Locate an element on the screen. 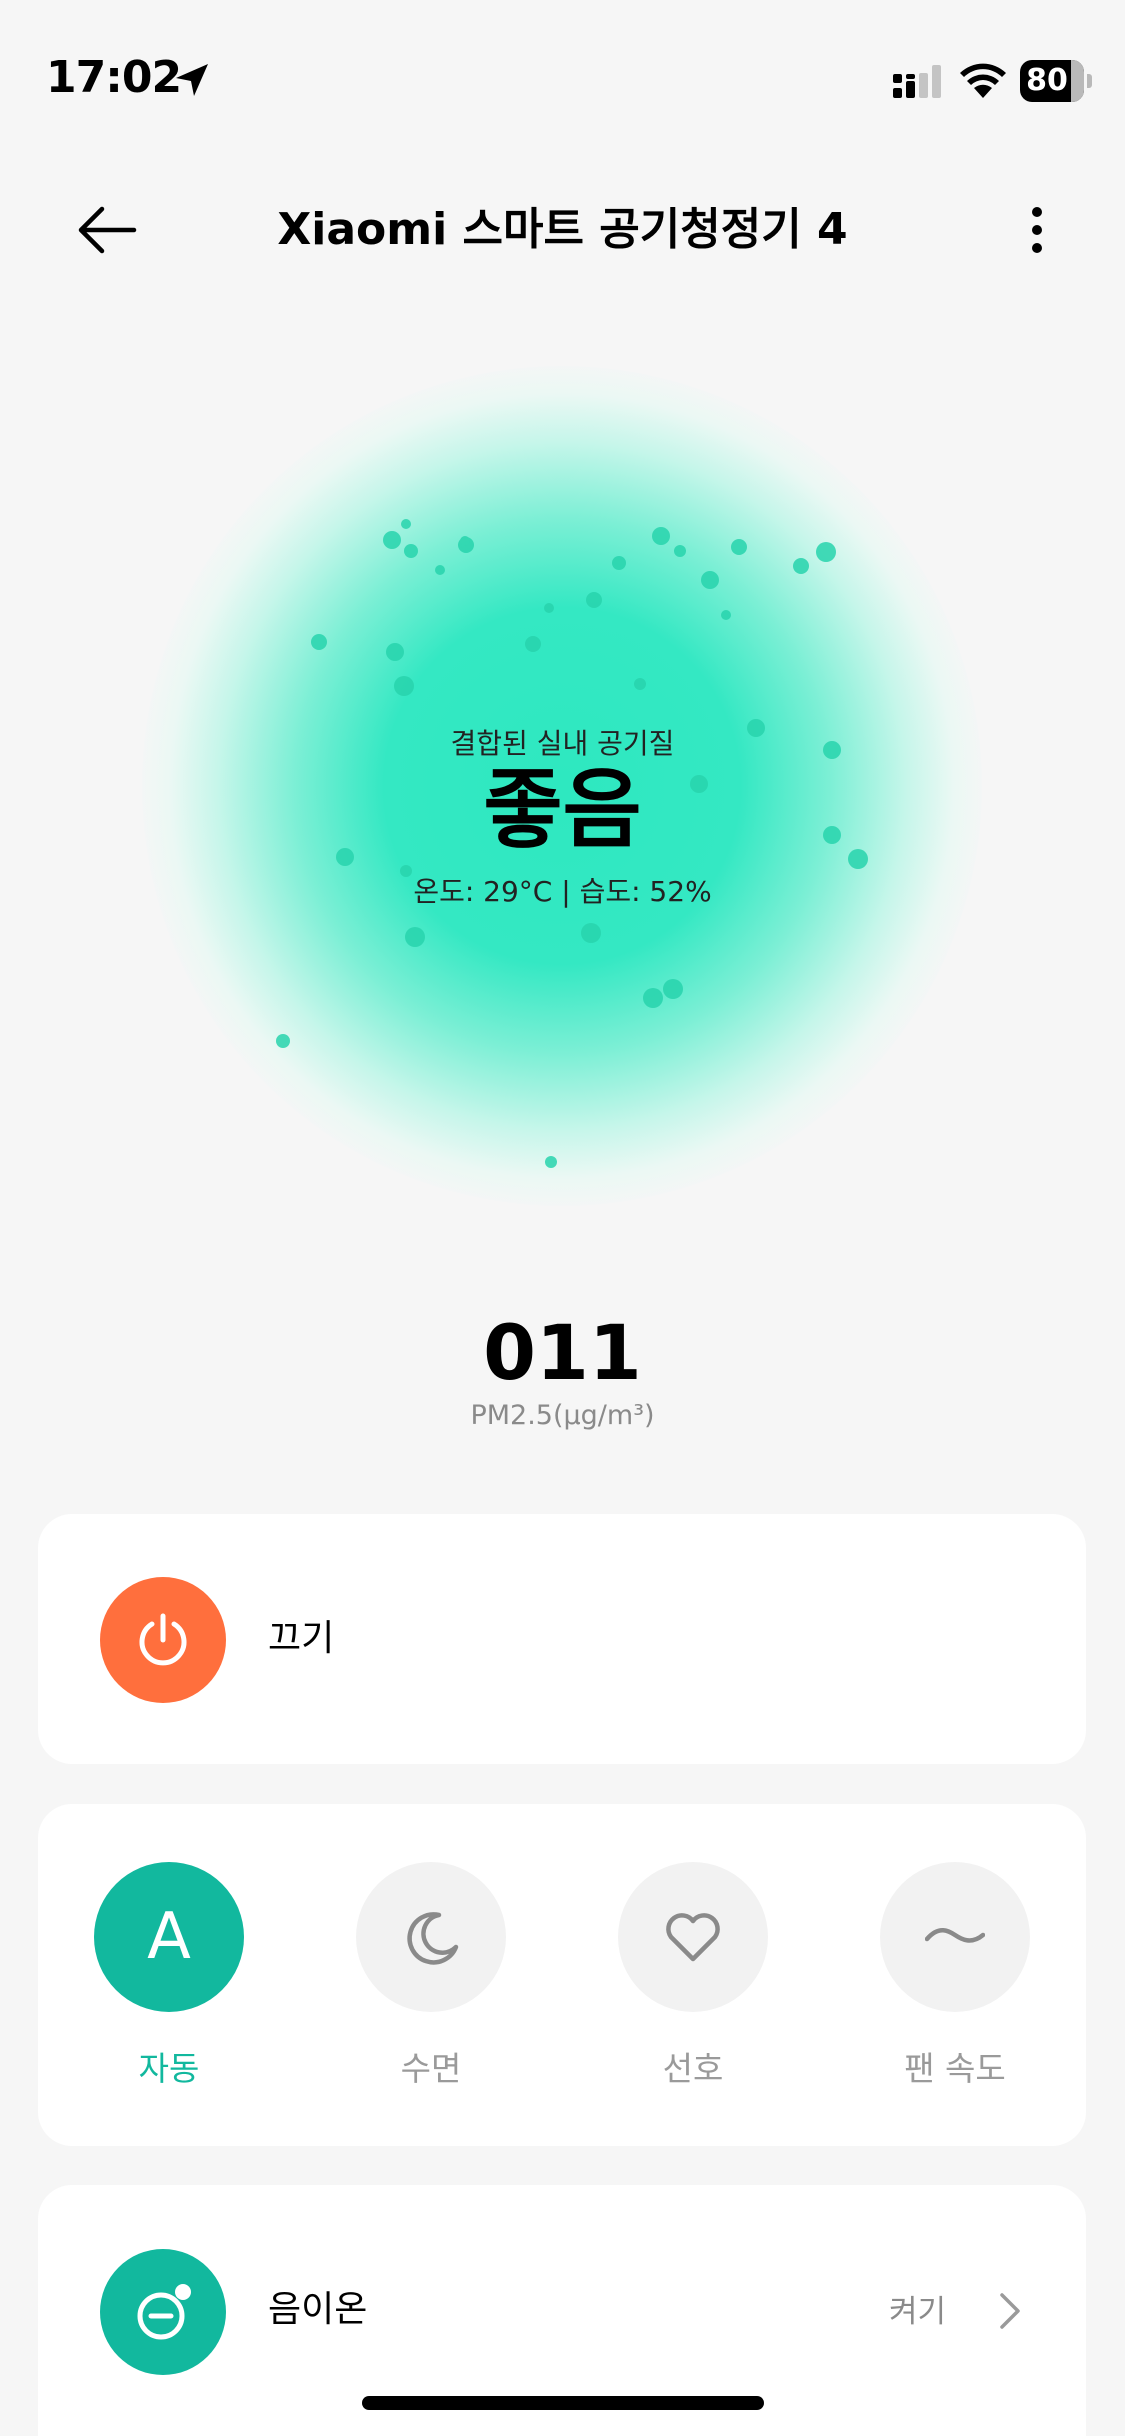 This screenshot has width=1125, height=2436. mode-sleep-button is located at coordinates (431, 1937).